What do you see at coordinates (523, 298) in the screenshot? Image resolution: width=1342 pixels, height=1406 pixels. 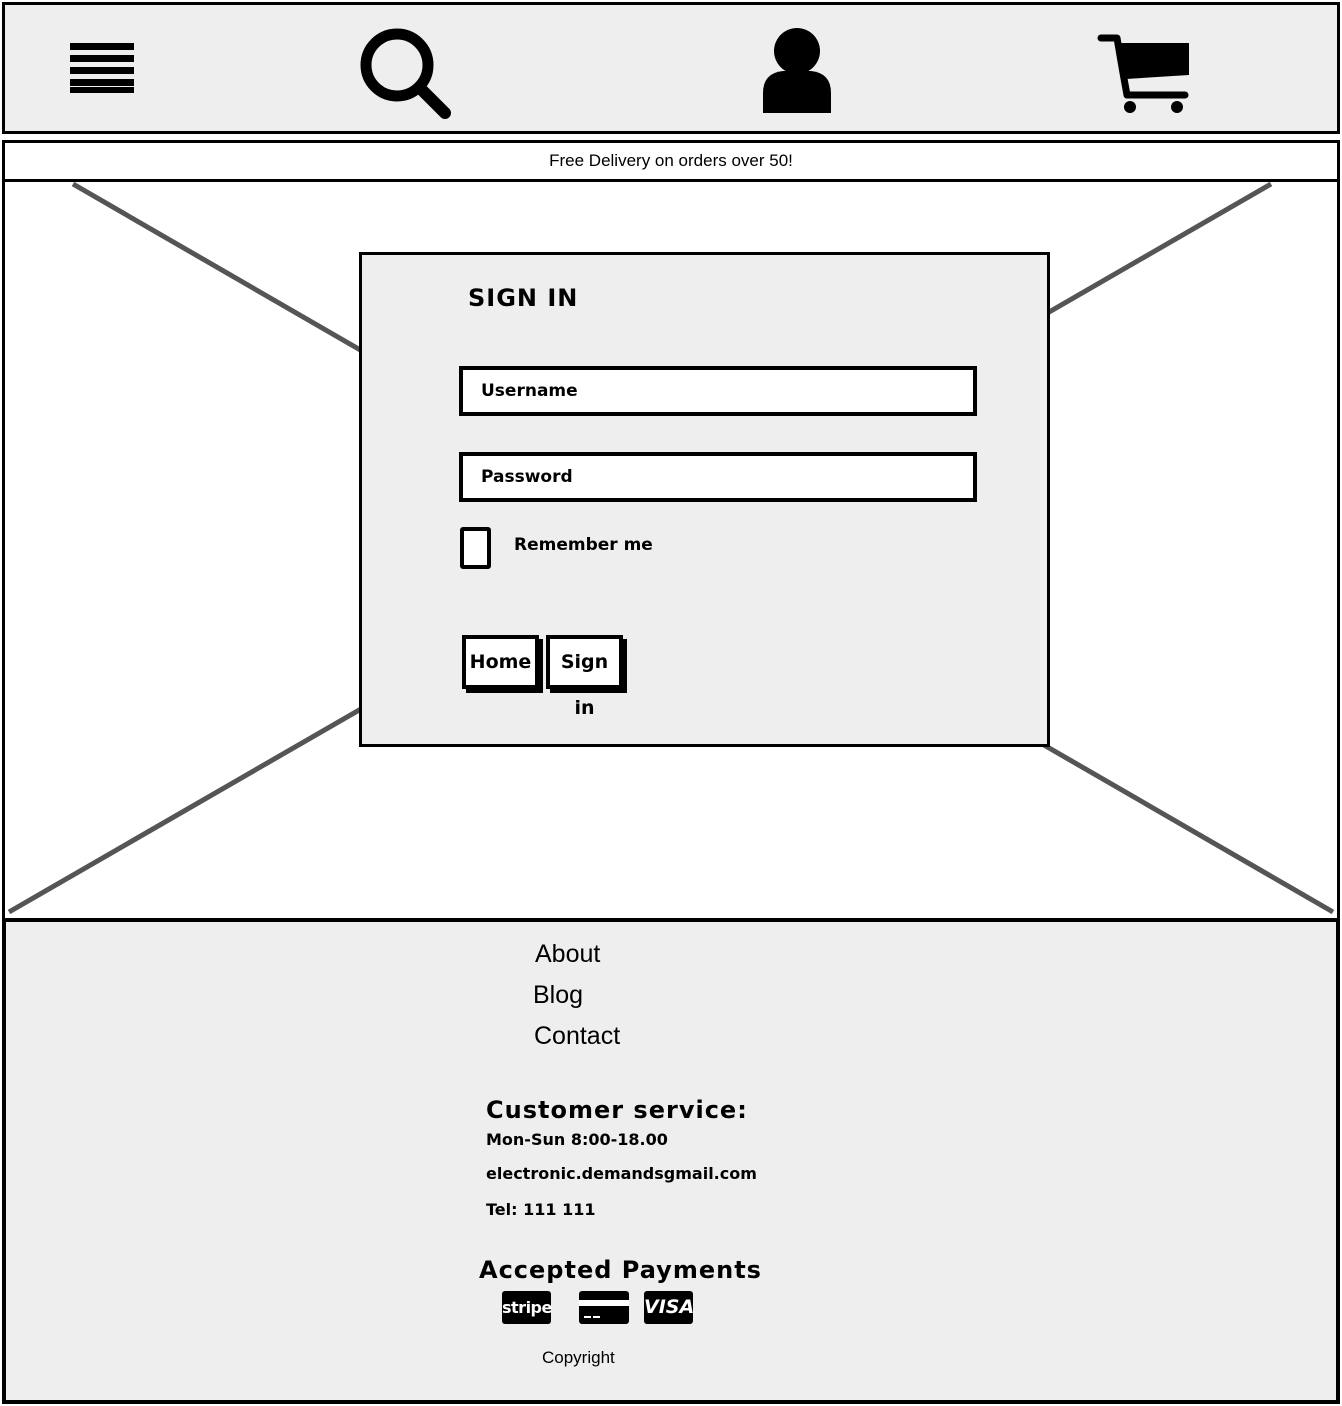 I see `signin-title: SIGN IN` at bounding box center [523, 298].